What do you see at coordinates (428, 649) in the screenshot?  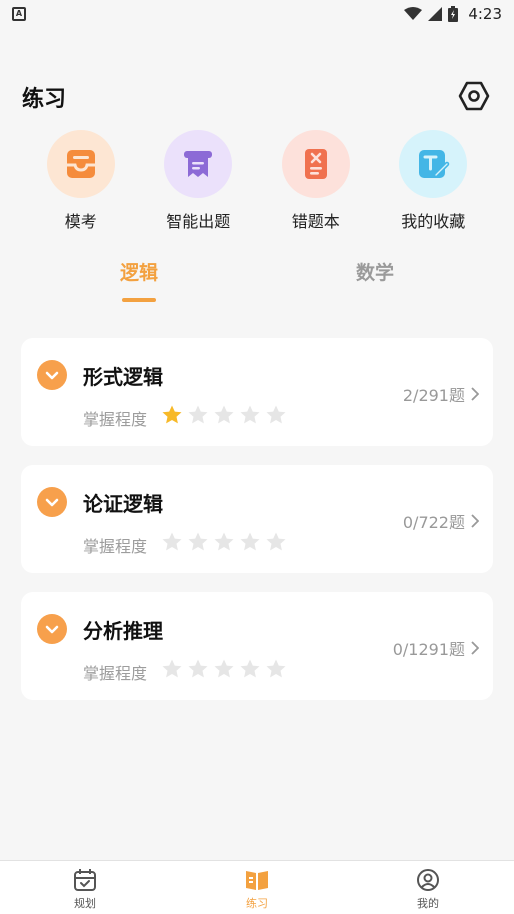 I see `progress-text: 0/1291题` at bounding box center [428, 649].